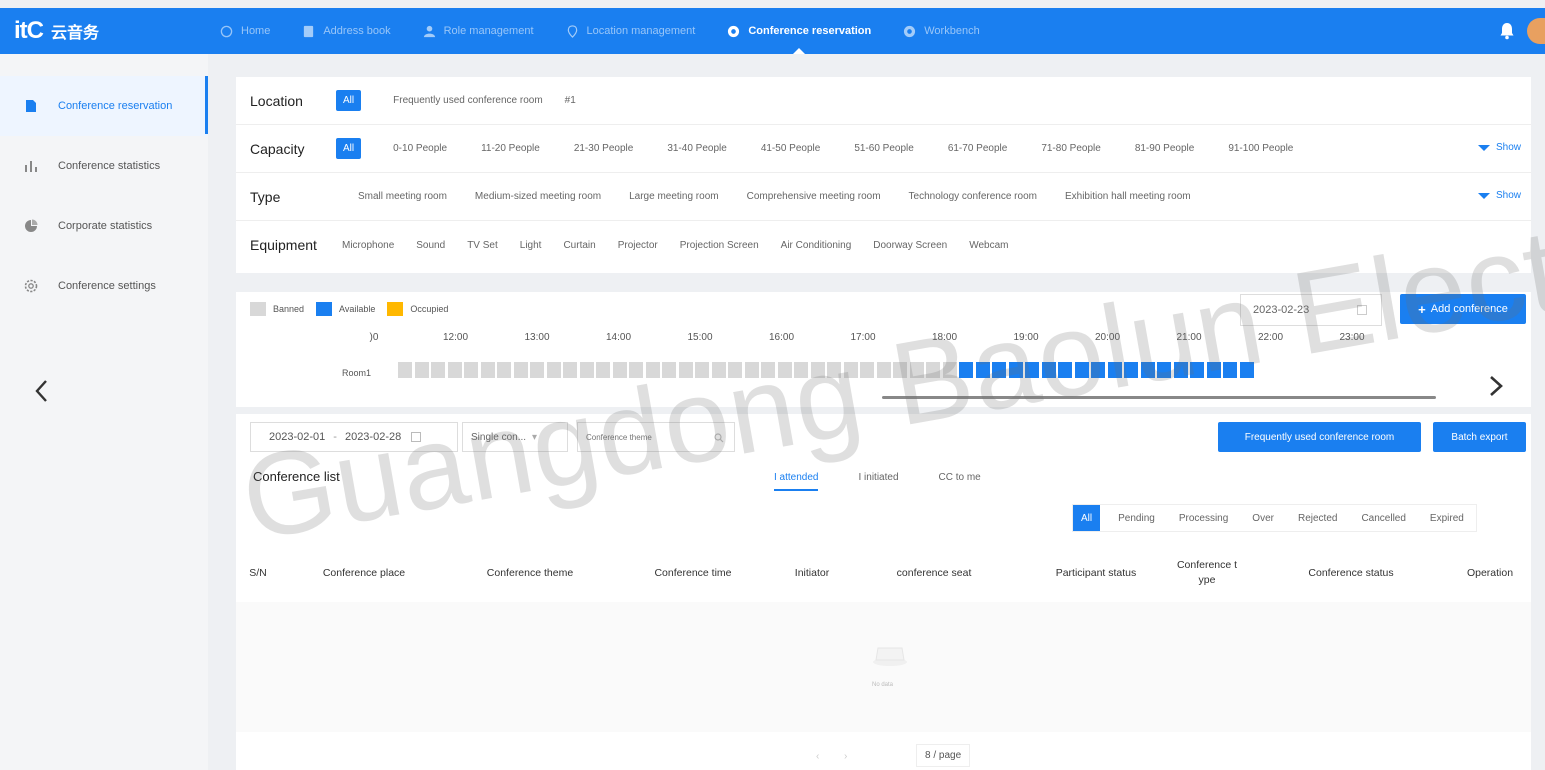  What do you see at coordinates (884, 148) in the screenshot?
I see `filter-option: 51-60 People` at bounding box center [884, 148].